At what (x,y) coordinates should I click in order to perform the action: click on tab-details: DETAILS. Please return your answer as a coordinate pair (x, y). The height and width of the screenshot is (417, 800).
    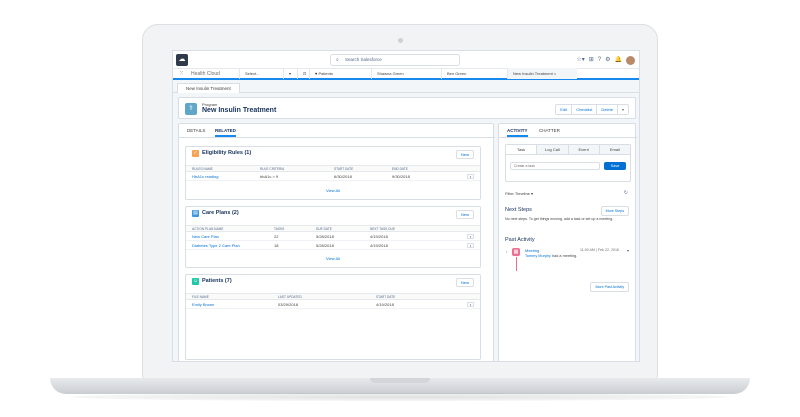
    Looking at the image, I should click on (196, 131).